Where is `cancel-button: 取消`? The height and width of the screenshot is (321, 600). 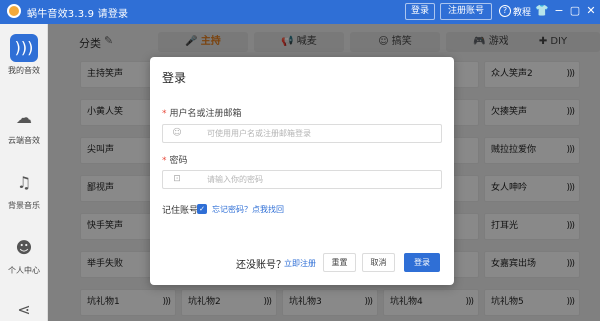
cancel-button: 取消 is located at coordinates (378, 262).